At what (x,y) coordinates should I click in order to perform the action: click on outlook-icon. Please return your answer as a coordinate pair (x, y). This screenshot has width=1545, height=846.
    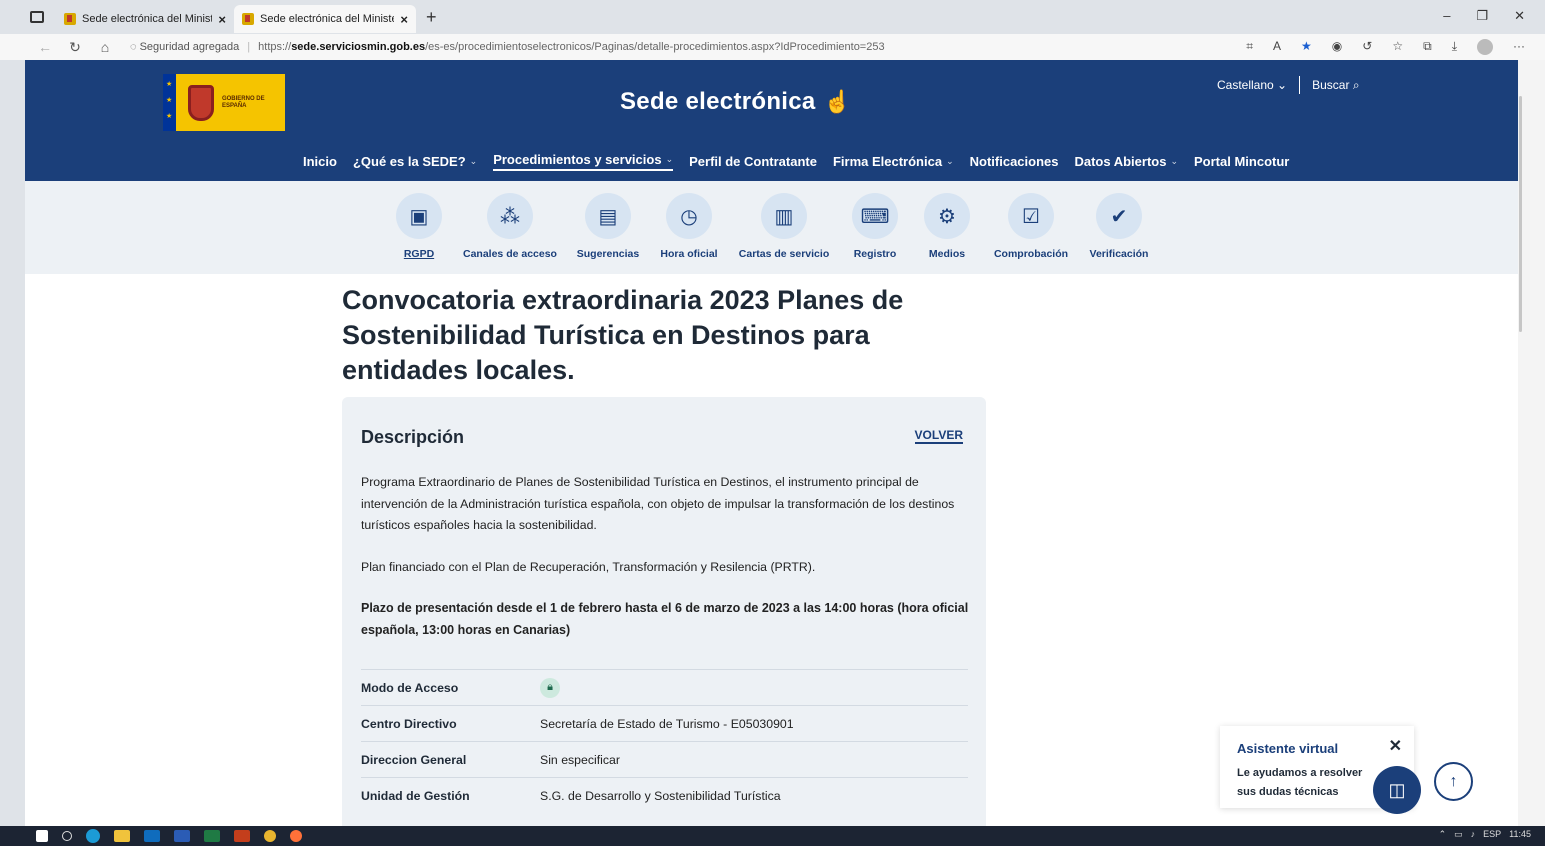
    Looking at the image, I should click on (152, 836).